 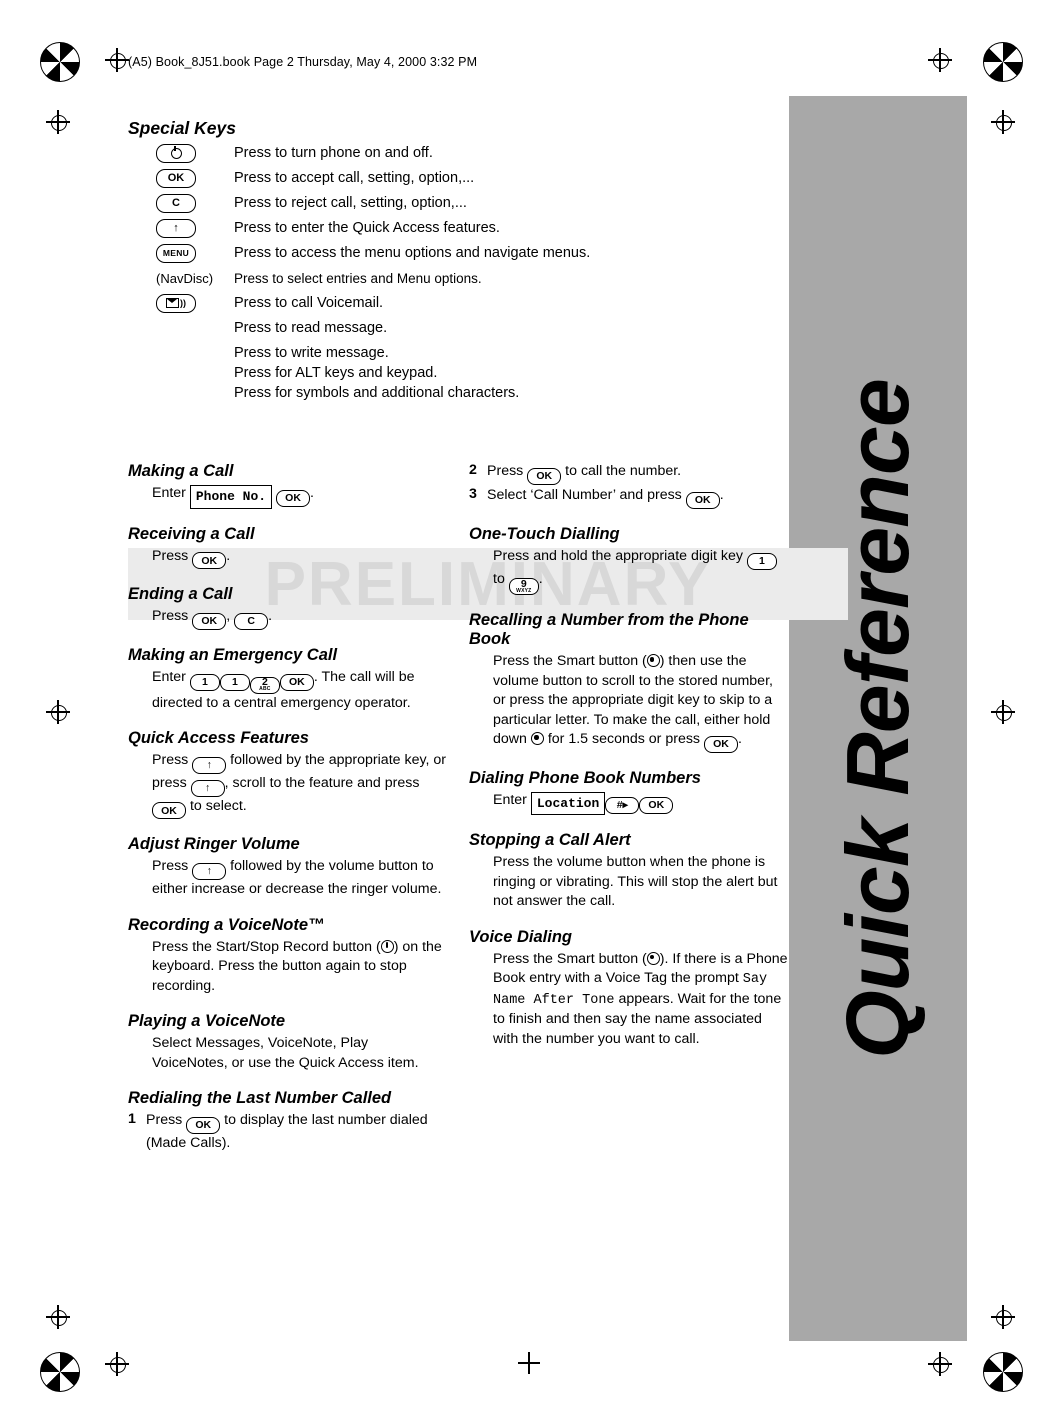 What do you see at coordinates (656, 805) in the screenshot?
I see `ok-key-inline-10: OK` at bounding box center [656, 805].